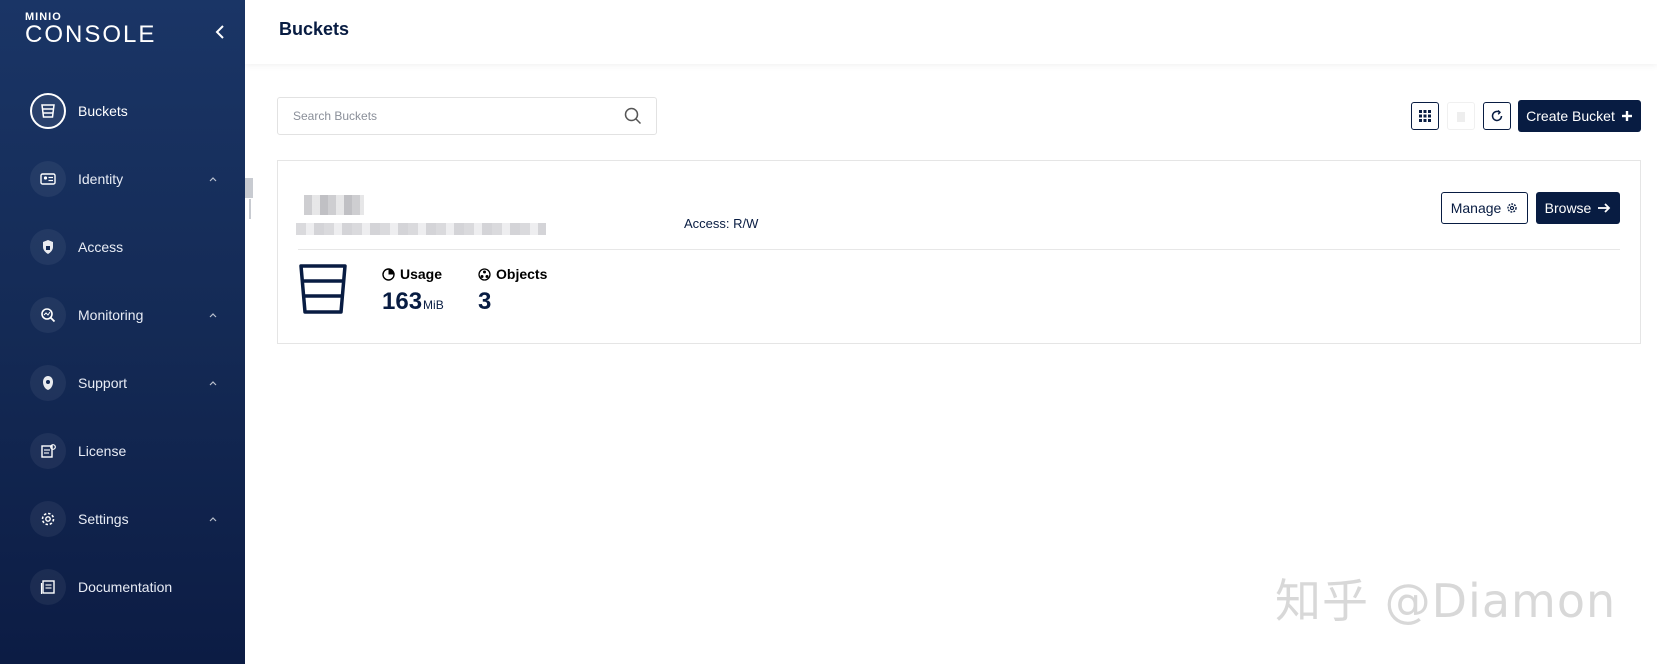 The width and height of the screenshot is (1657, 664). What do you see at coordinates (125, 587) in the screenshot?
I see `sidebar-item-label: Documentation` at bounding box center [125, 587].